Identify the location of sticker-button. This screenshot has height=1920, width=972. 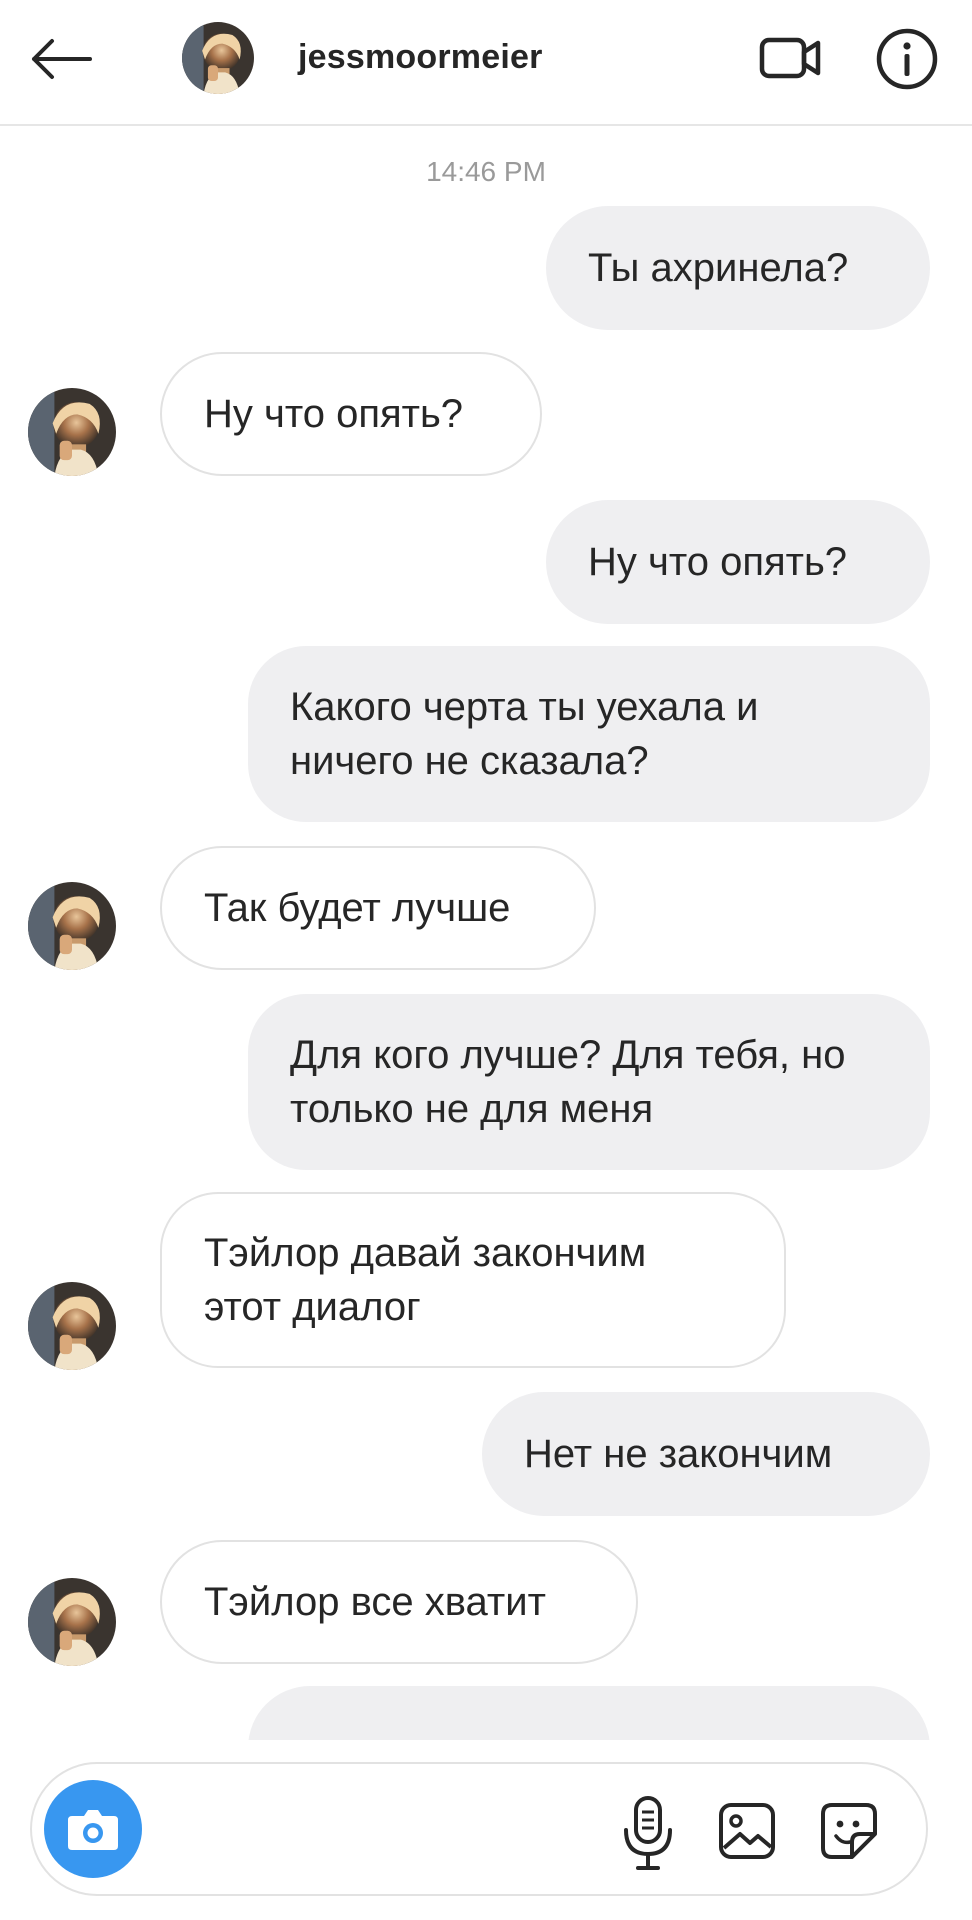
(849, 1831).